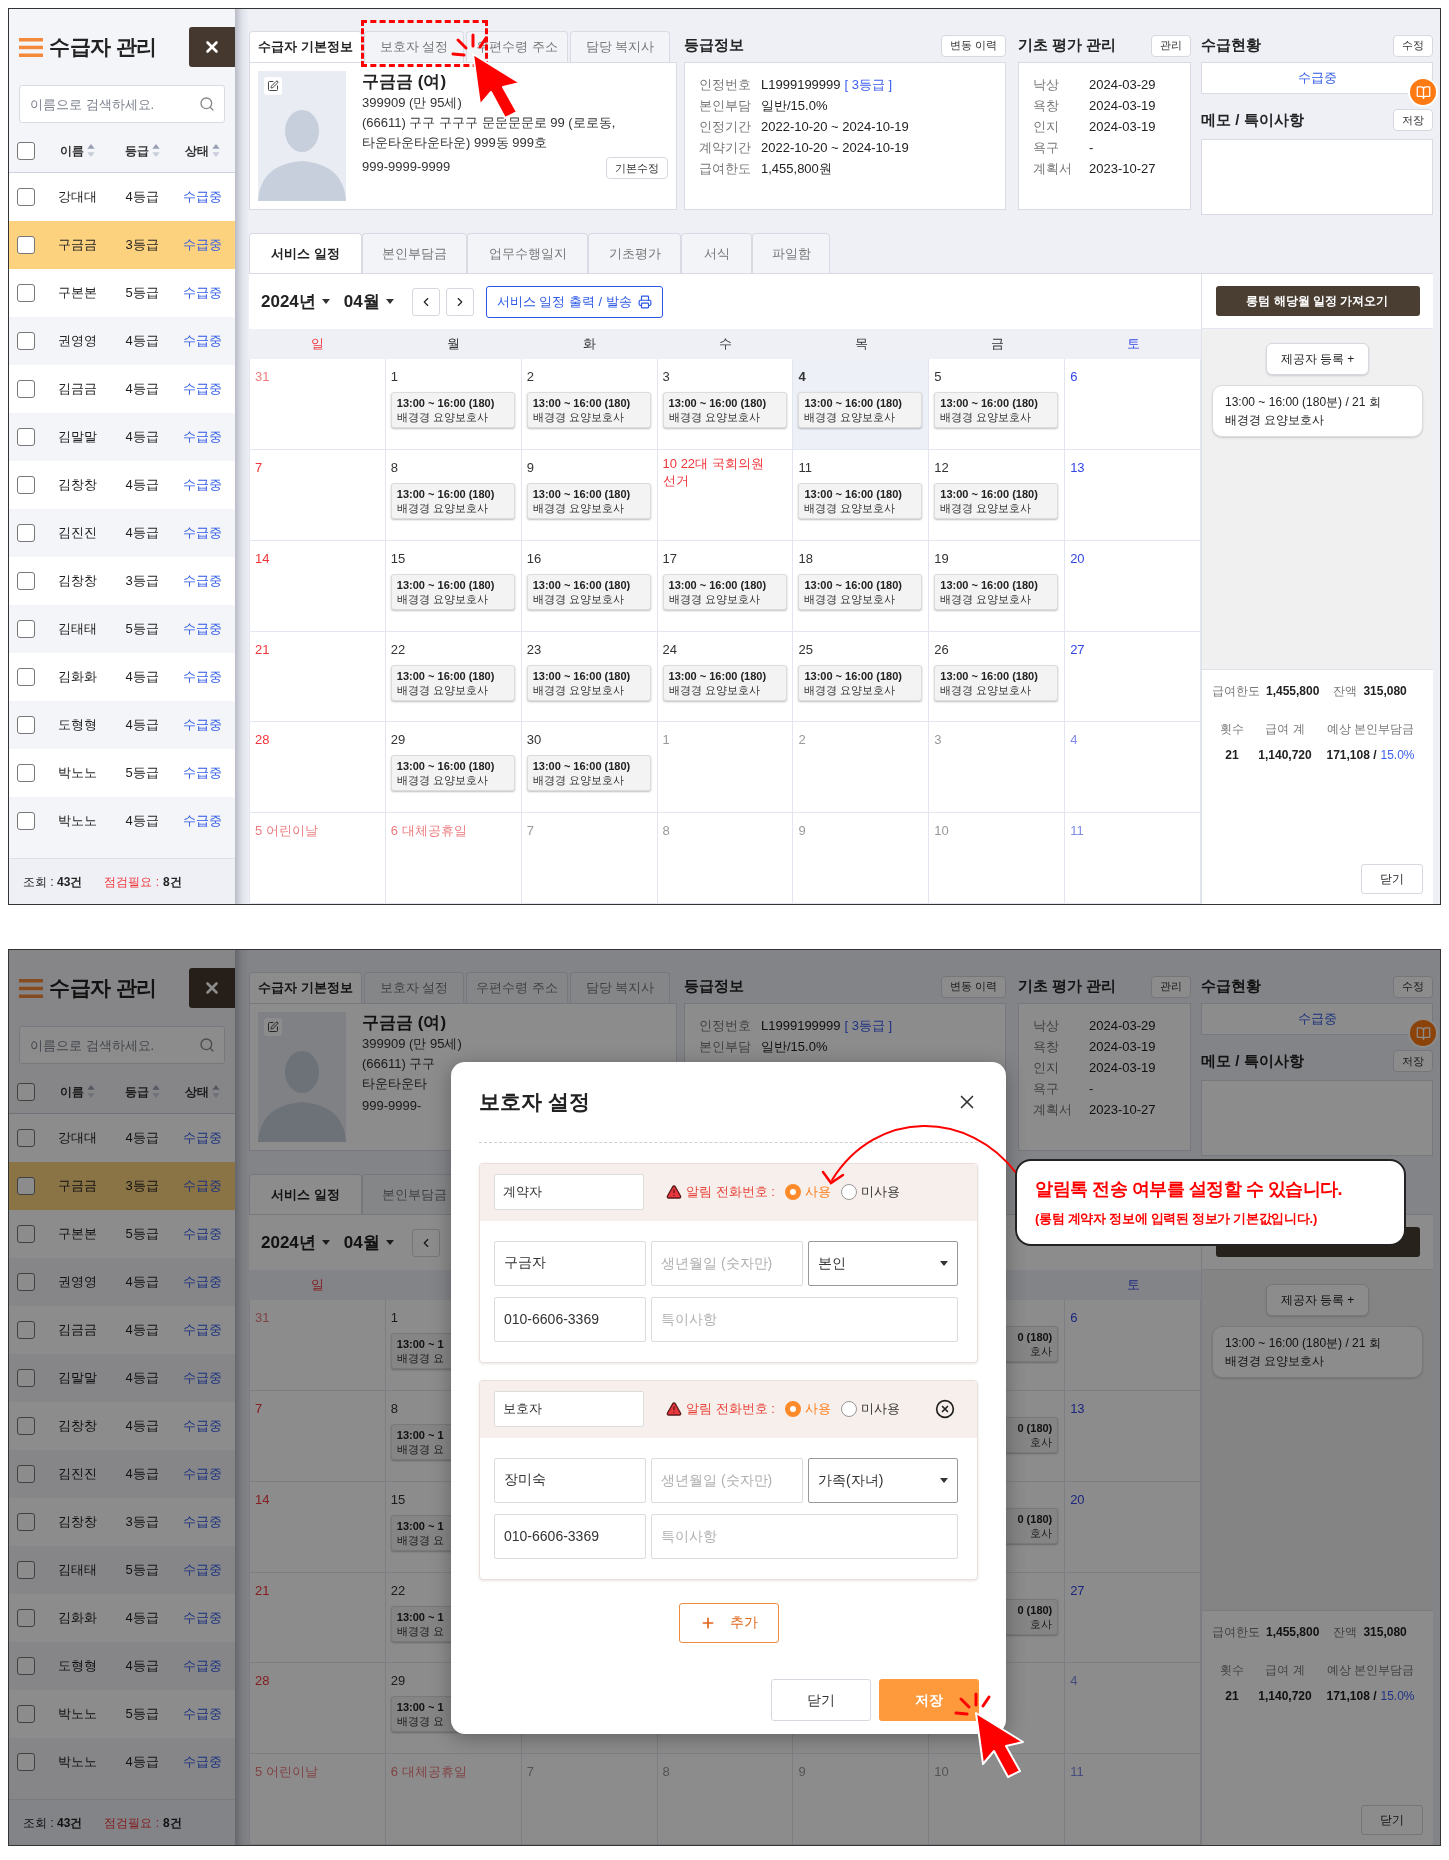 This screenshot has width=1449, height=1860. I want to click on callout-note: (롱텀 계약자 정보에 입력된 정보가 기본값입니다.), so click(1176, 1219).